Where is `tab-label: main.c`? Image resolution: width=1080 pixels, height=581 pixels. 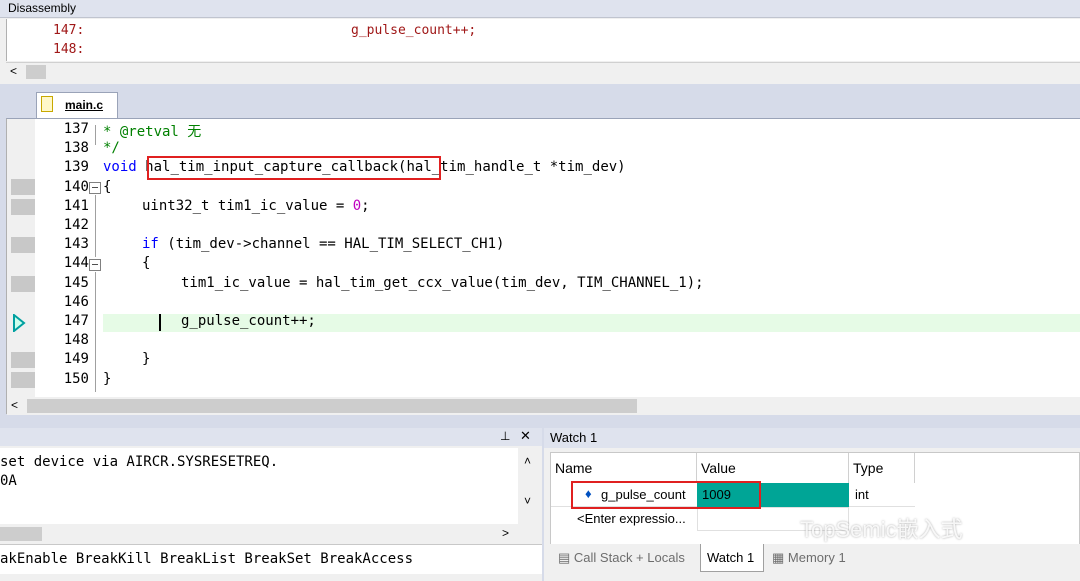 tab-label: main.c is located at coordinates (84, 105).